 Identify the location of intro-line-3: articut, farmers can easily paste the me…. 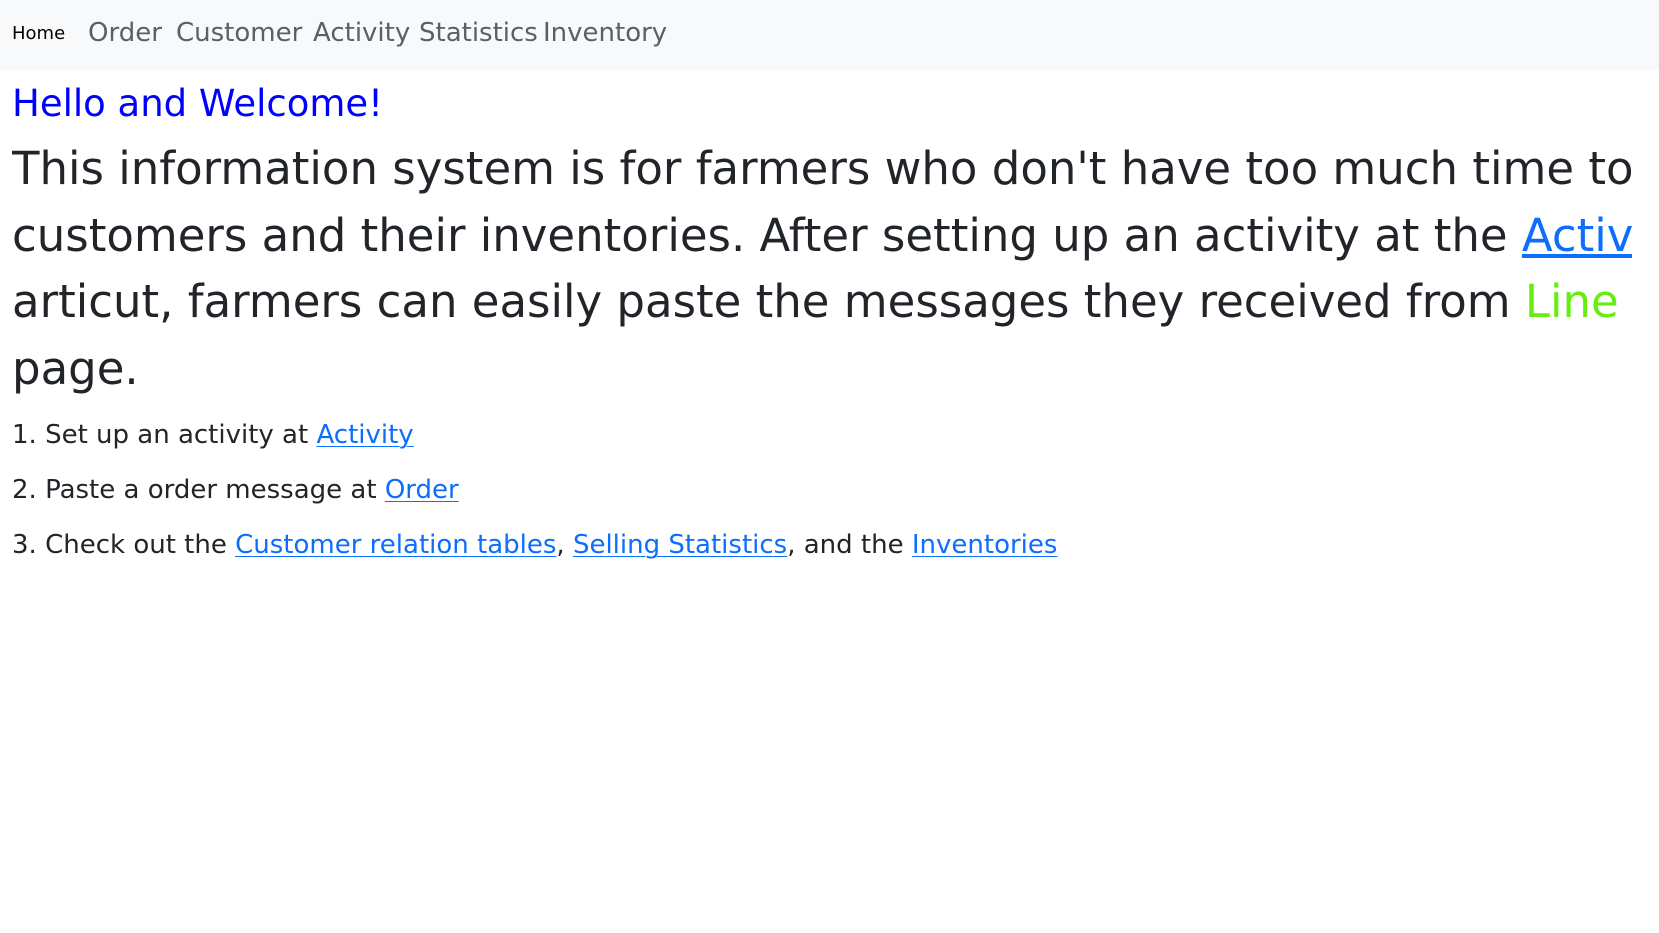
(822, 302).